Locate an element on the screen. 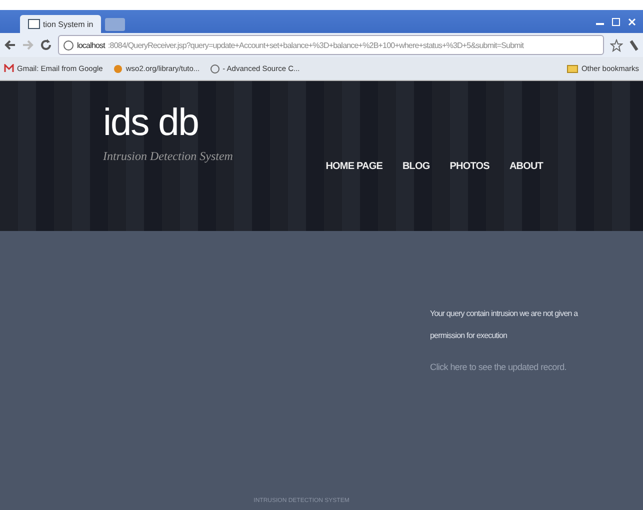 Image resolution: width=643 pixels, height=510 pixels. site-icon is located at coordinates (117, 69).